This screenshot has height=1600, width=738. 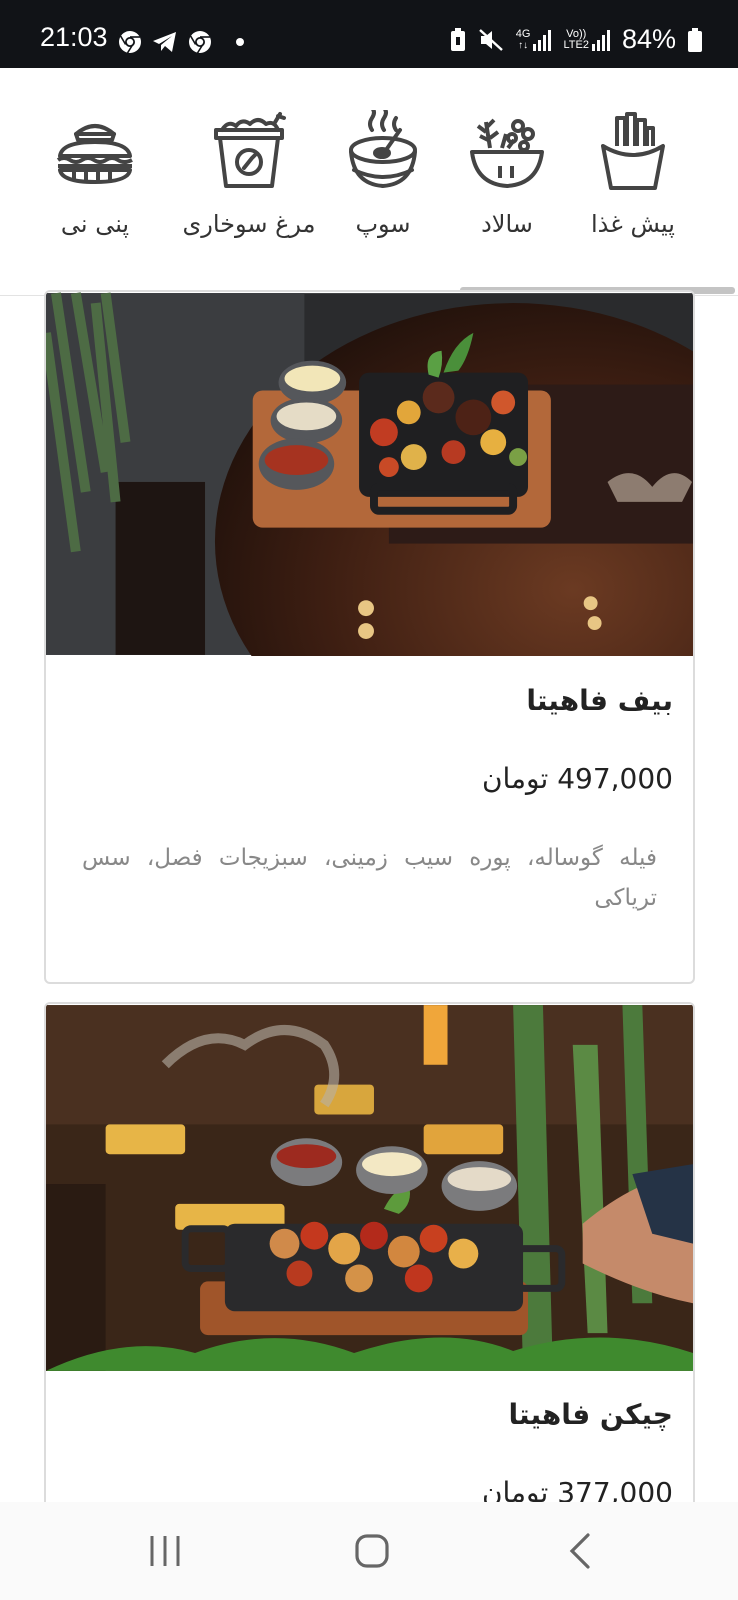 What do you see at coordinates (74, 37) in the screenshot?
I see `status-time: 21:03` at bounding box center [74, 37].